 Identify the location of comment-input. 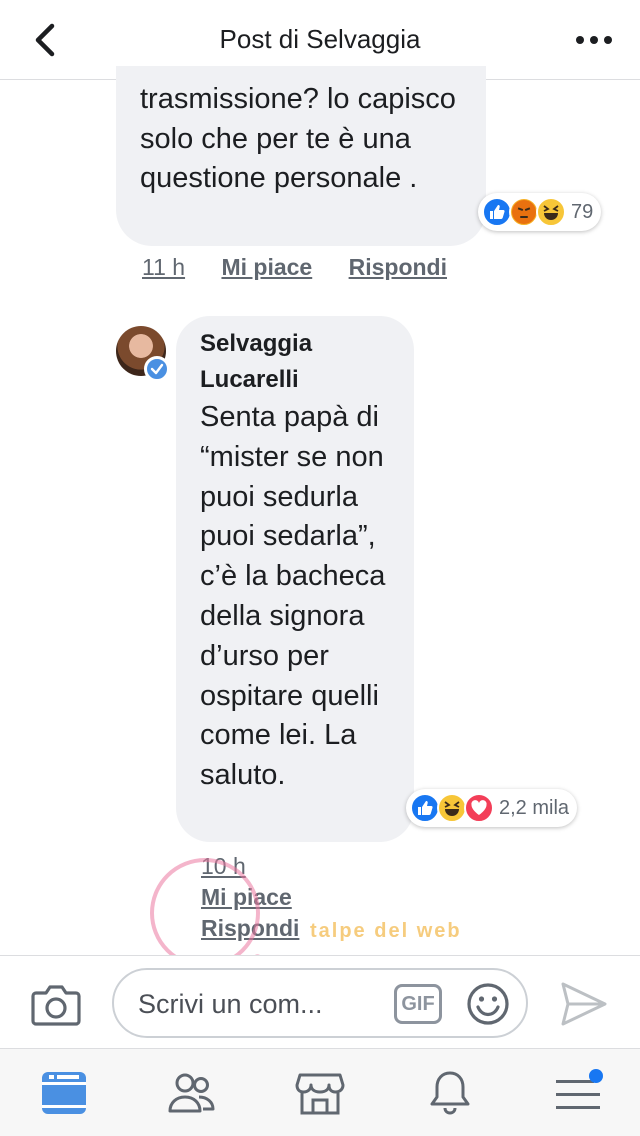
(258, 1004).